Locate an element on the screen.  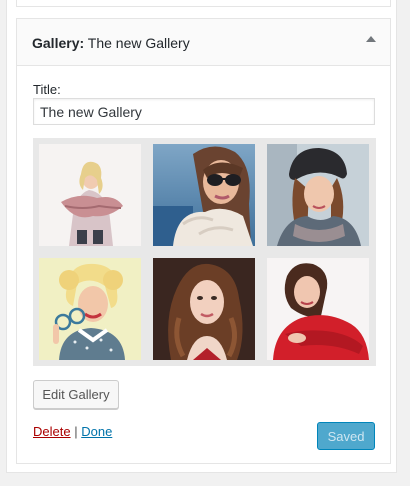
edit-gallery-button: Edit Gallery is located at coordinates (76, 394).